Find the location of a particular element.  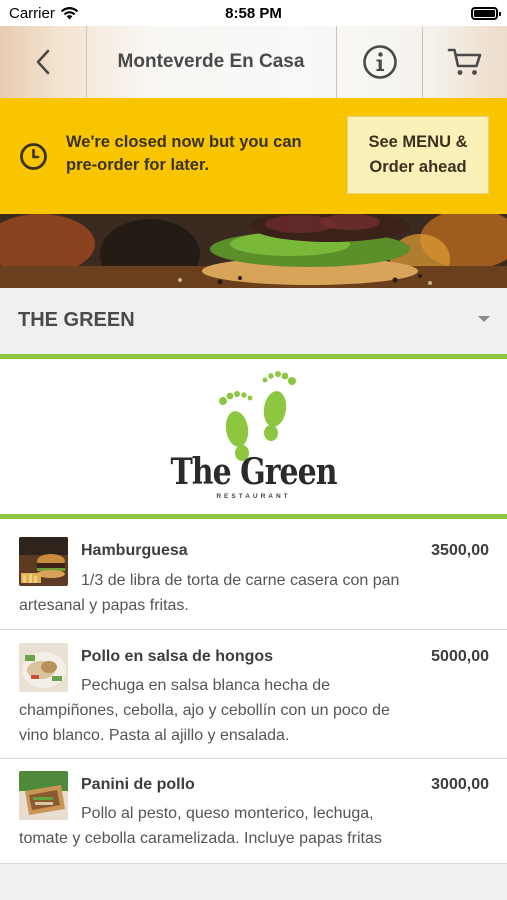

menu-item-name: Panini de pollo is located at coordinates (138, 784).